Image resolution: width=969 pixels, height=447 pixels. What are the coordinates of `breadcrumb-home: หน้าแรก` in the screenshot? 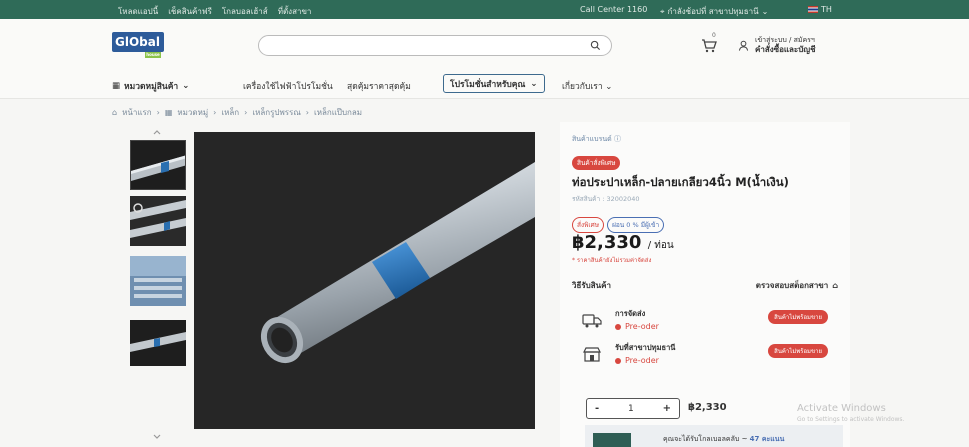 It's located at (137, 112).